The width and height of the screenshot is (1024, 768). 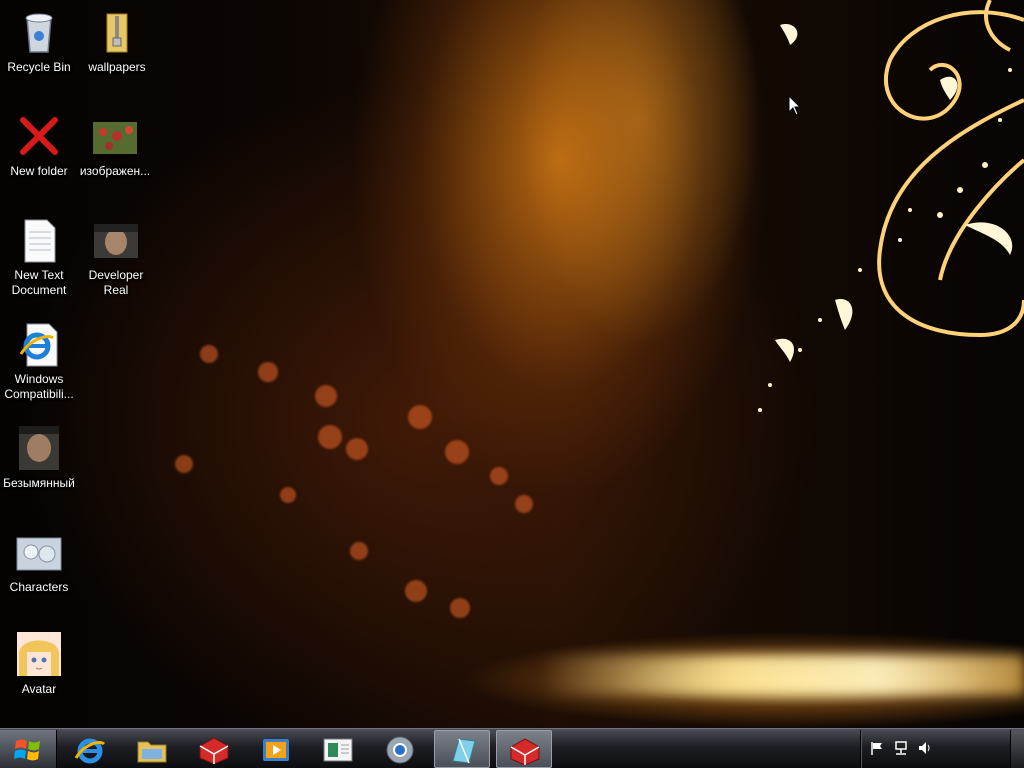 What do you see at coordinates (39, 587) in the screenshot?
I see `icon-label: Characters` at bounding box center [39, 587].